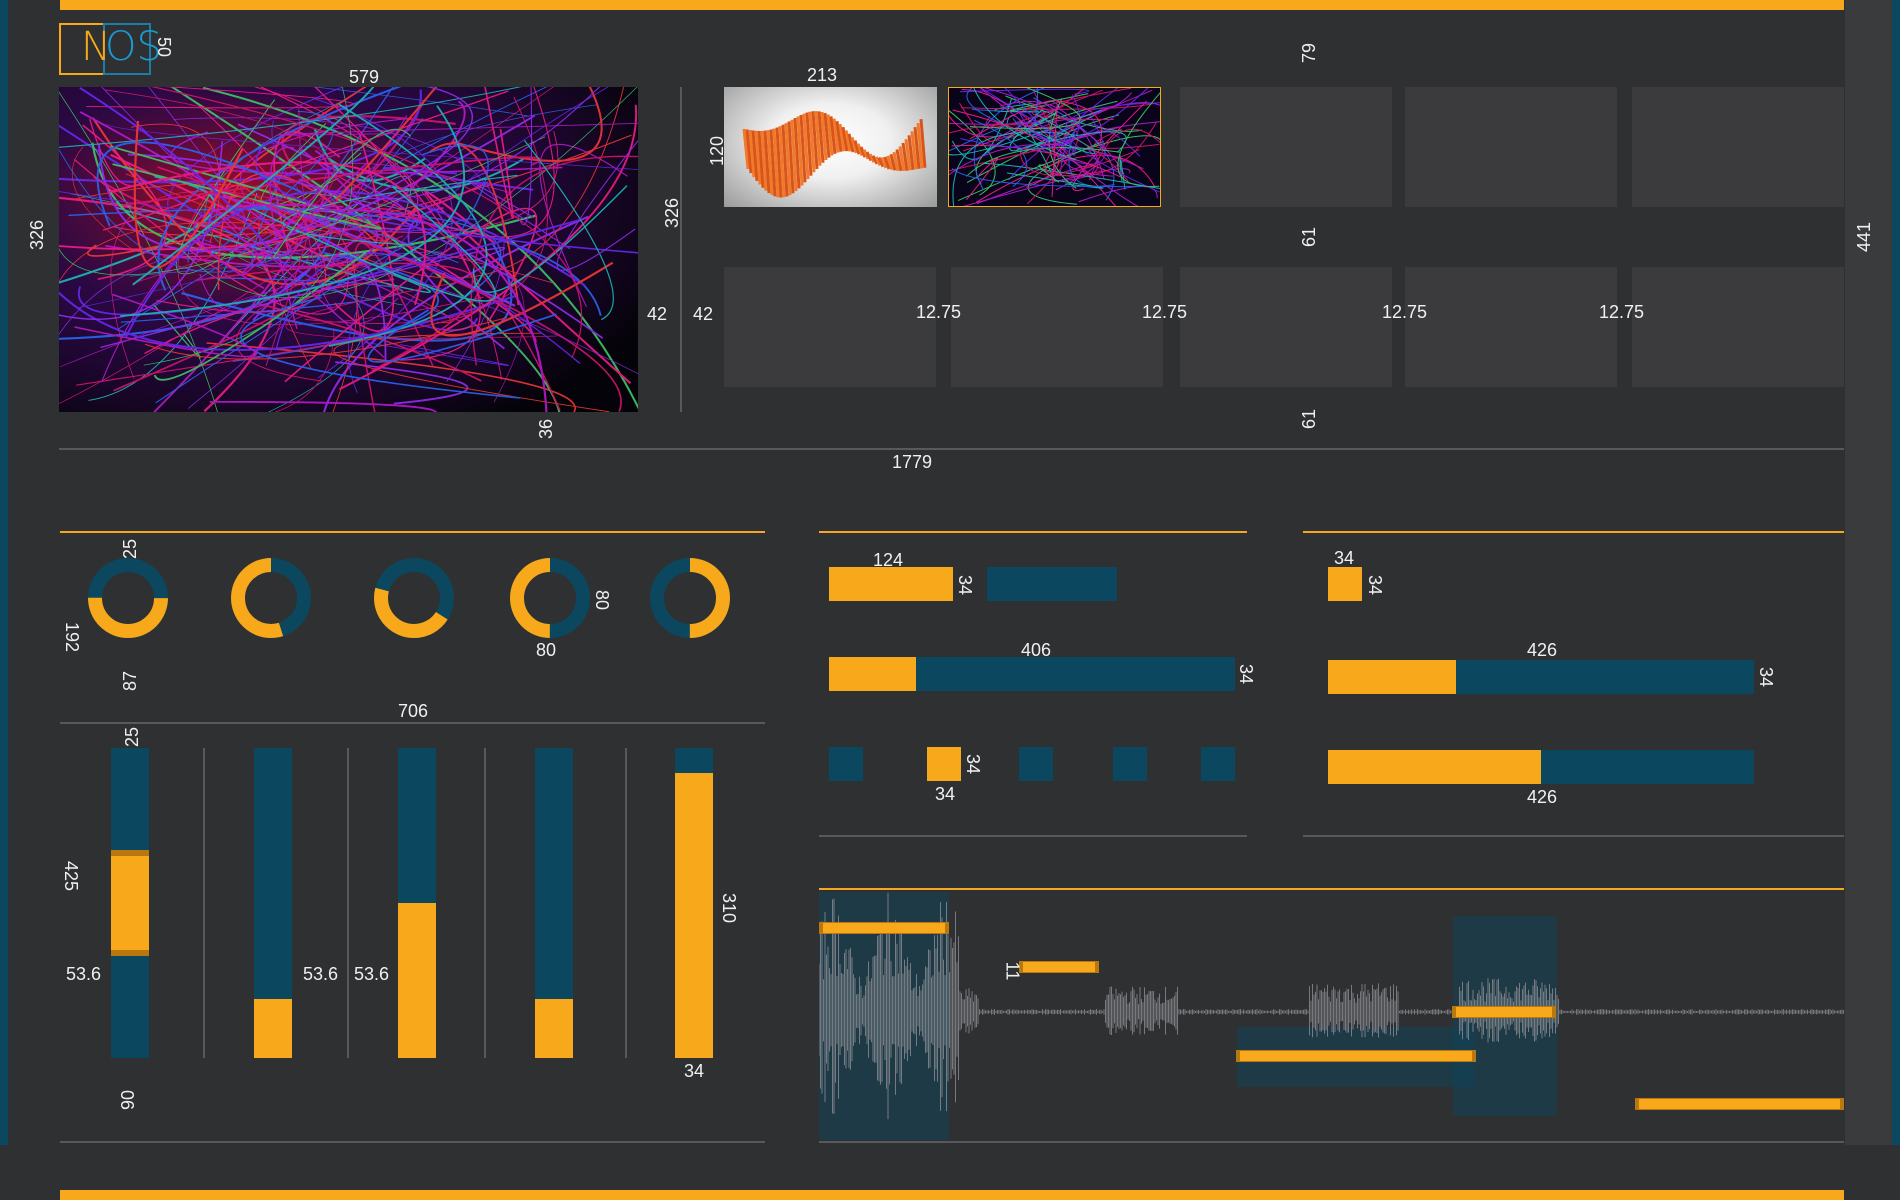  What do you see at coordinates (409, 598) in the screenshot?
I see `donut-row` at bounding box center [409, 598].